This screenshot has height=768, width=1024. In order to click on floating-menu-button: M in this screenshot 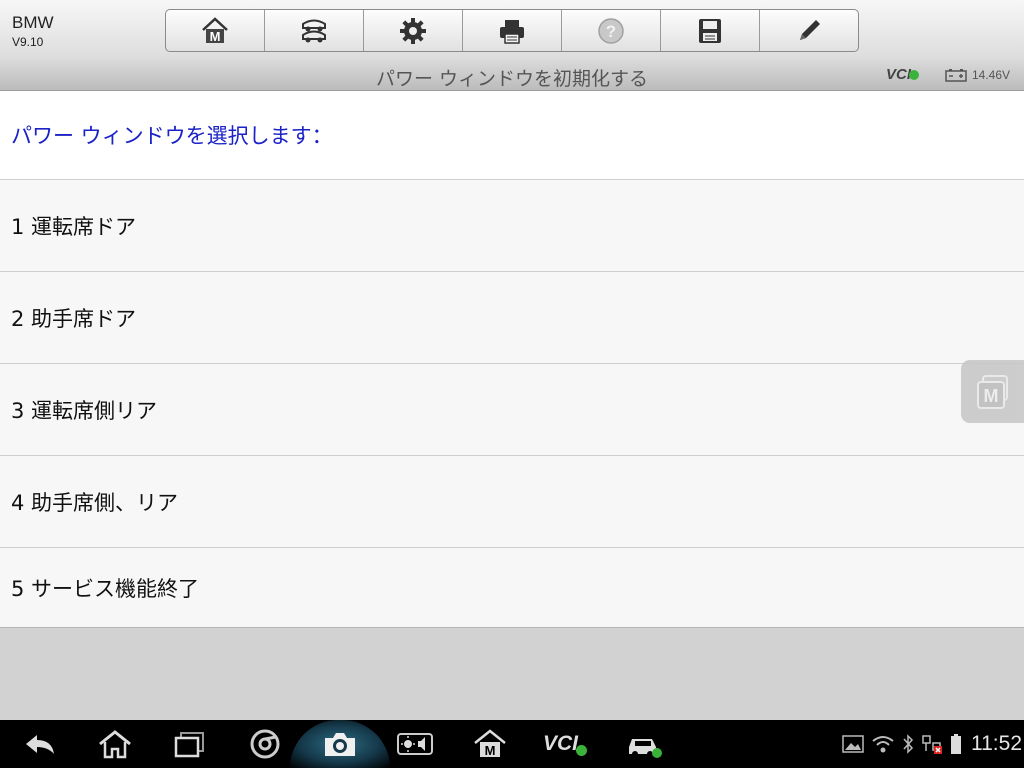, I will do `click(992, 391)`.